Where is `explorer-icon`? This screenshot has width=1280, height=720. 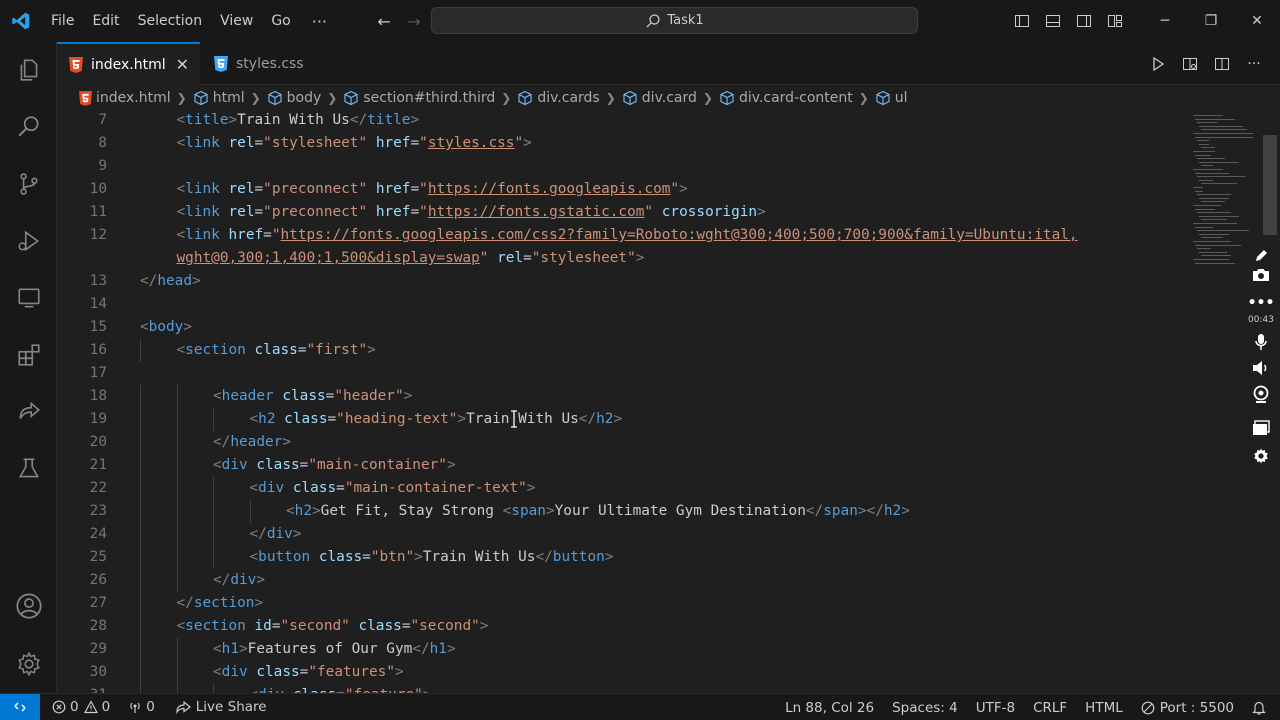
explorer-icon is located at coordinates (28, 70).